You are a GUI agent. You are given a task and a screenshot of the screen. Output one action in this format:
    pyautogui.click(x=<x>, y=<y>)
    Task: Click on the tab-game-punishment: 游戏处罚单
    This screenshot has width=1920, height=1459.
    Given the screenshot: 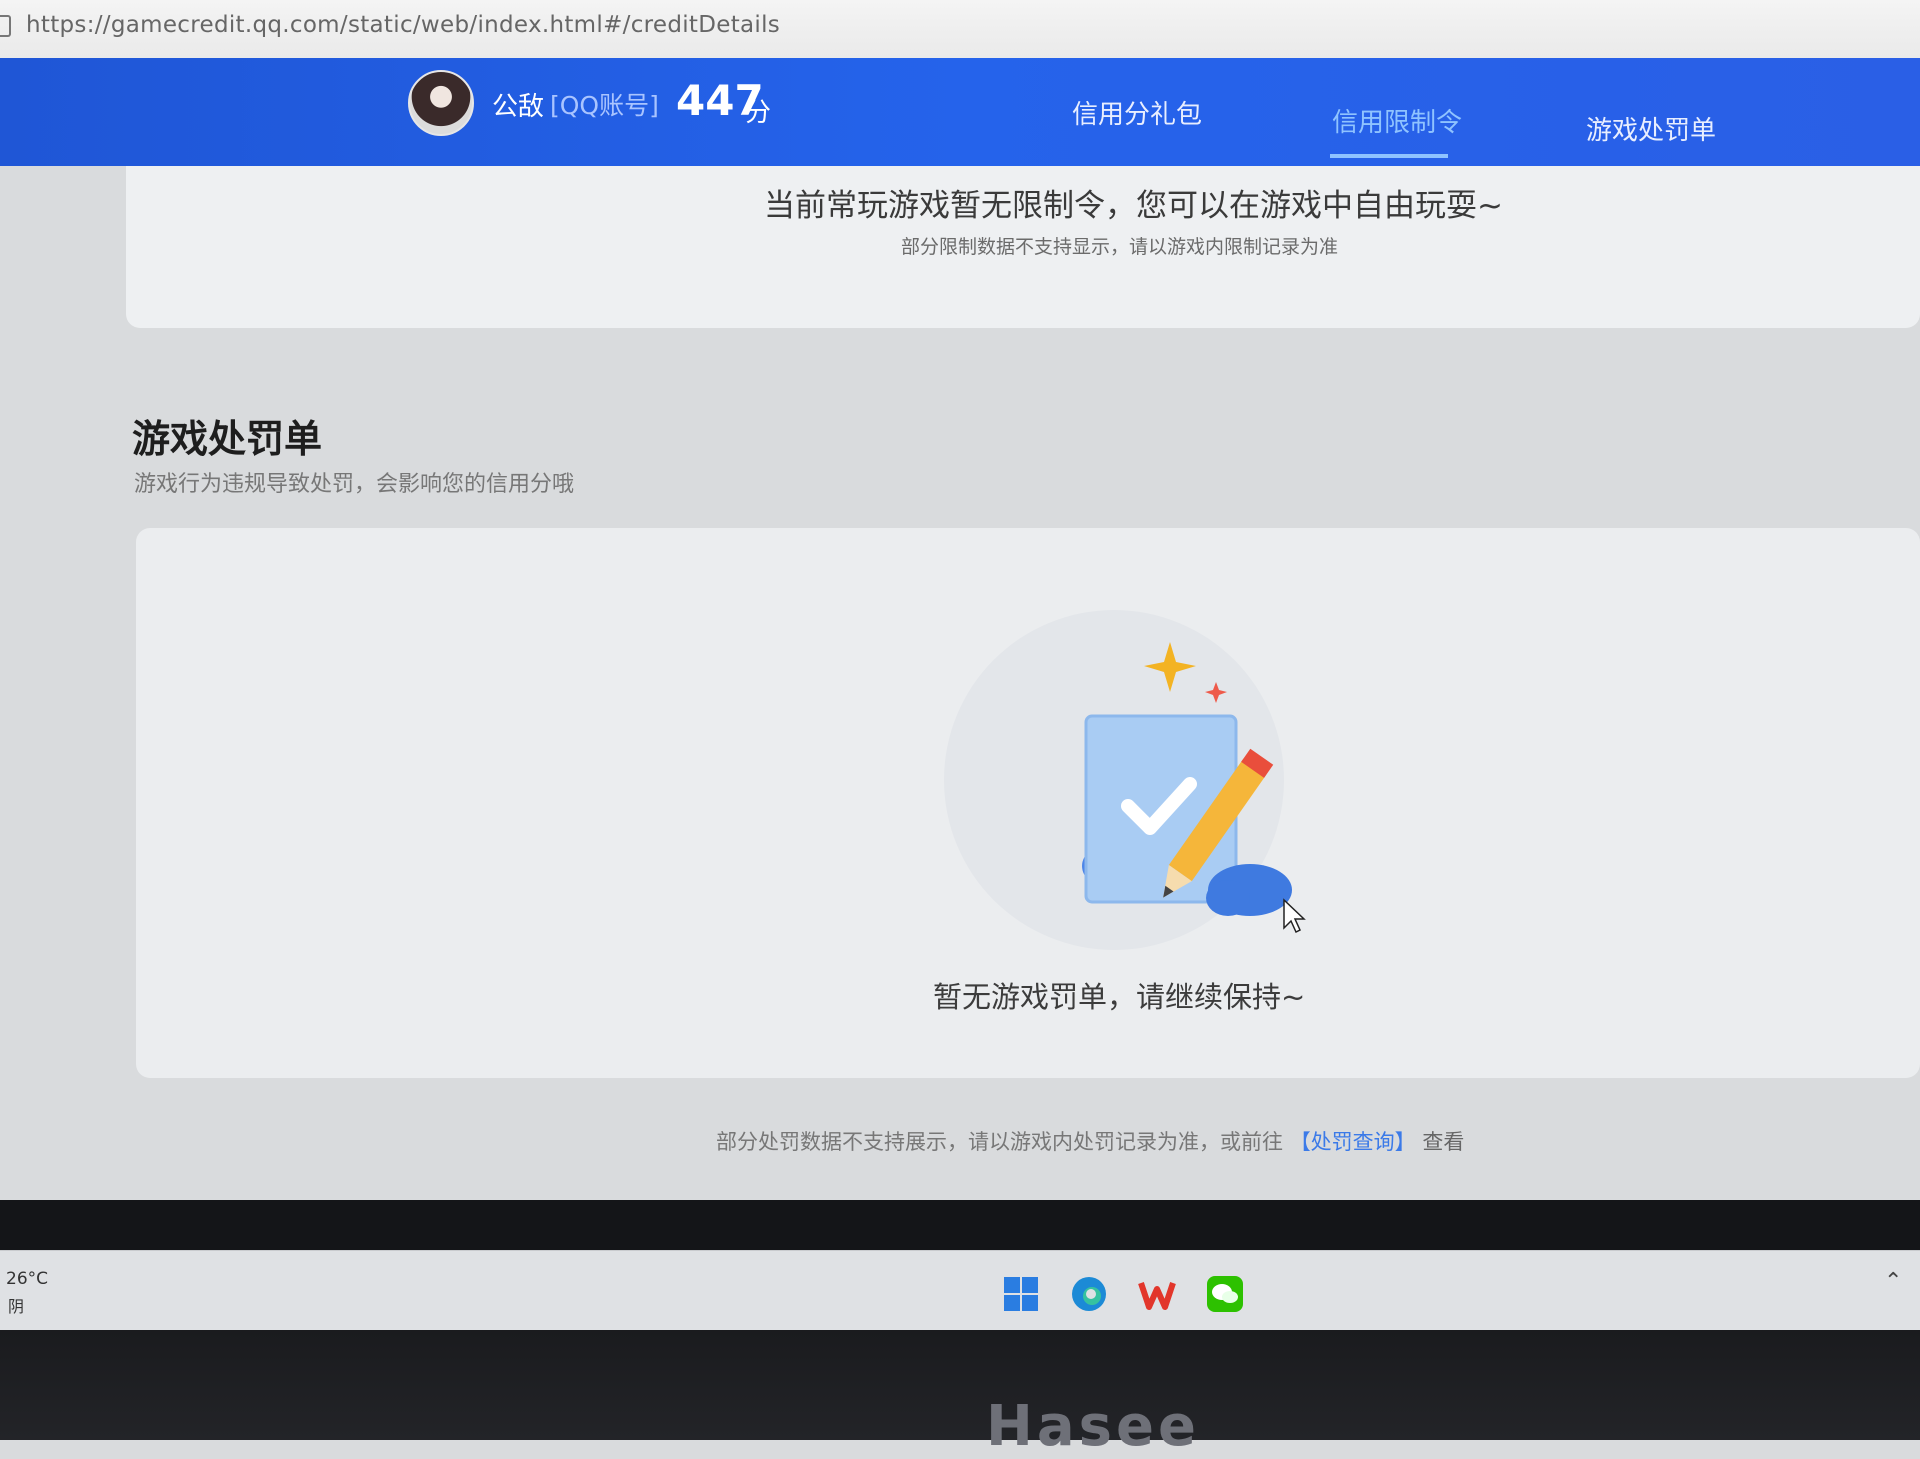 What is the action you would take?
    pyautogui.click(x=1651, y=128)
    